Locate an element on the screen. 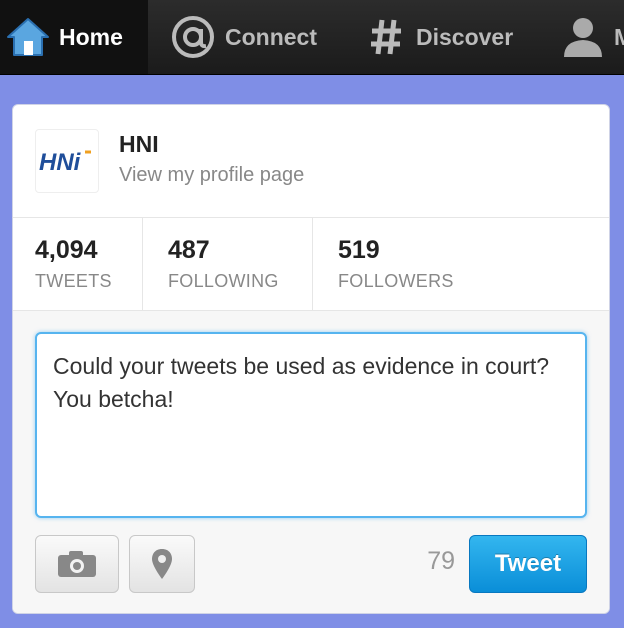 This screenshot has height=628, width=624. stat-tweets-value: 4,094 is located at coordinates (66, 250).